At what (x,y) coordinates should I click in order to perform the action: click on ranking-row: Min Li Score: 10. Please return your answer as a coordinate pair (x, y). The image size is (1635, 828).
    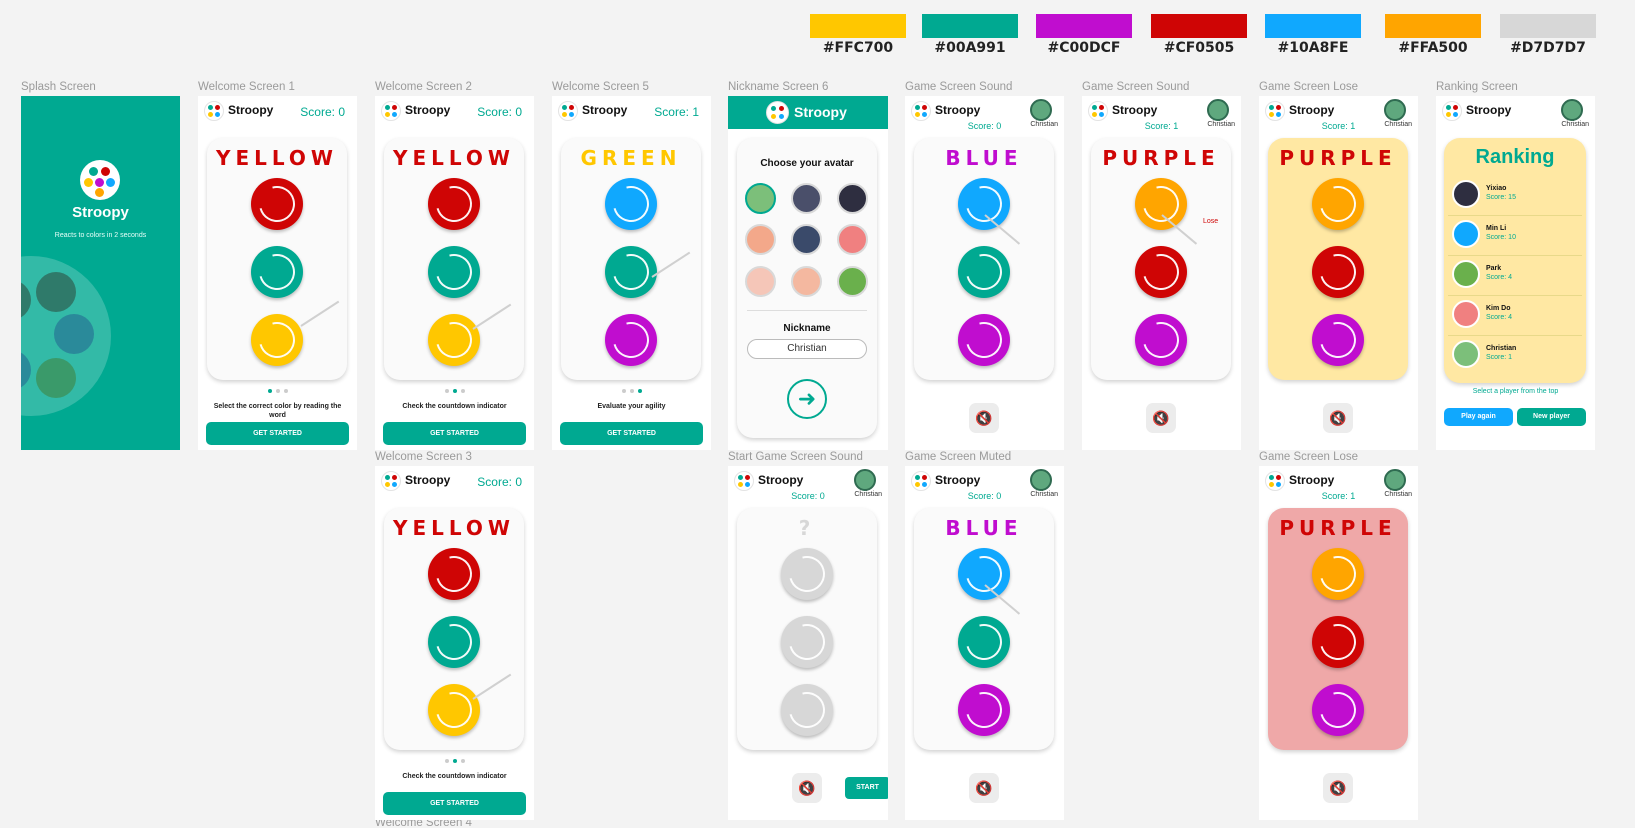
    Looking at the image, I should click on (1515, 236).